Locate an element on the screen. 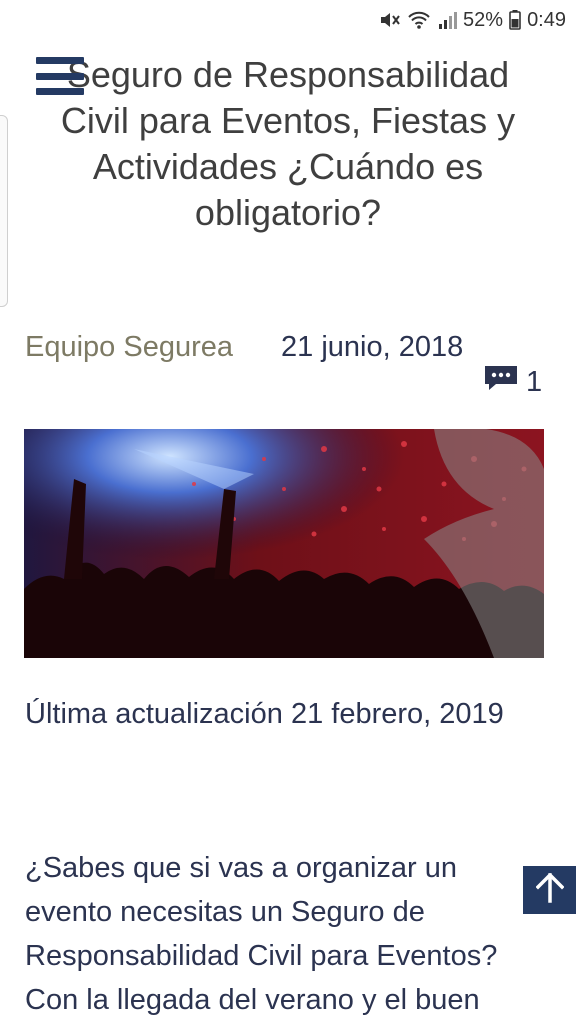 The height and width of the screenshot is (1024, 576). battery-icon is located at coordinates (515, 20).